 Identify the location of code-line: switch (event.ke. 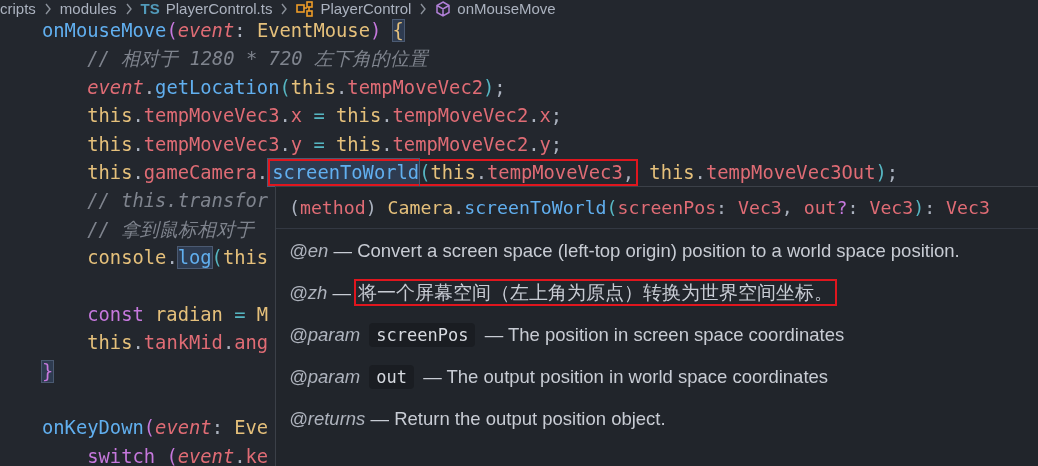
(177, 455).